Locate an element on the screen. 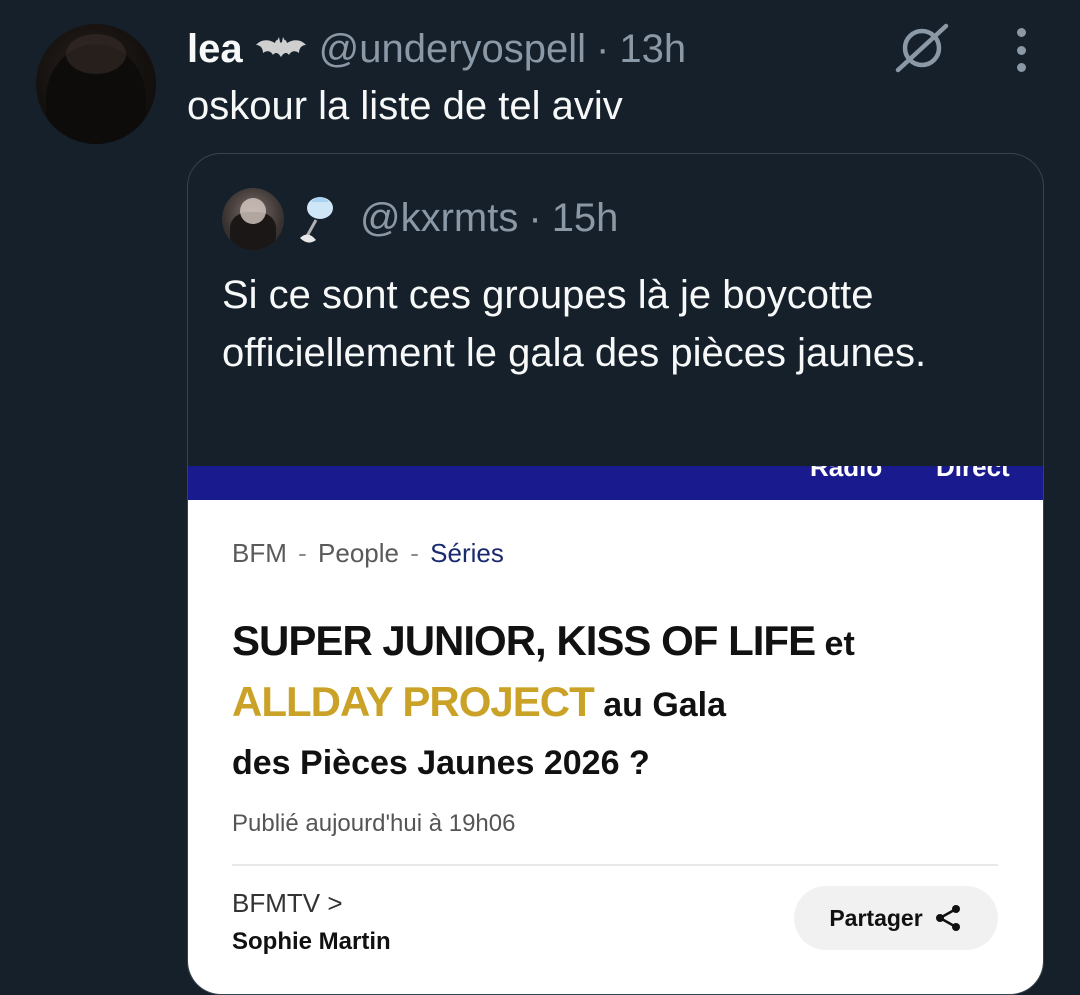  tweet-text: oskour la liste de tel aviv is located at coordinates (405, 106).